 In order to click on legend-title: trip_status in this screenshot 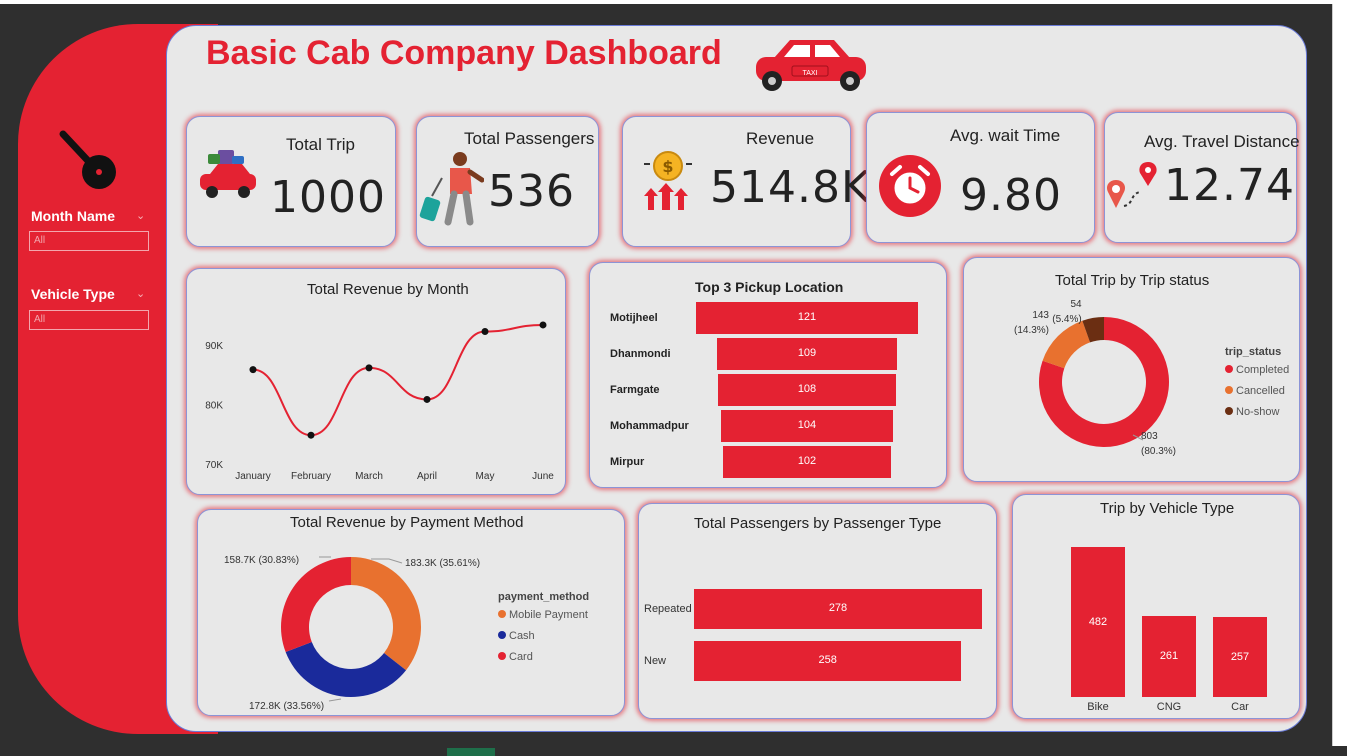, I will do `click(1253, 352)`.